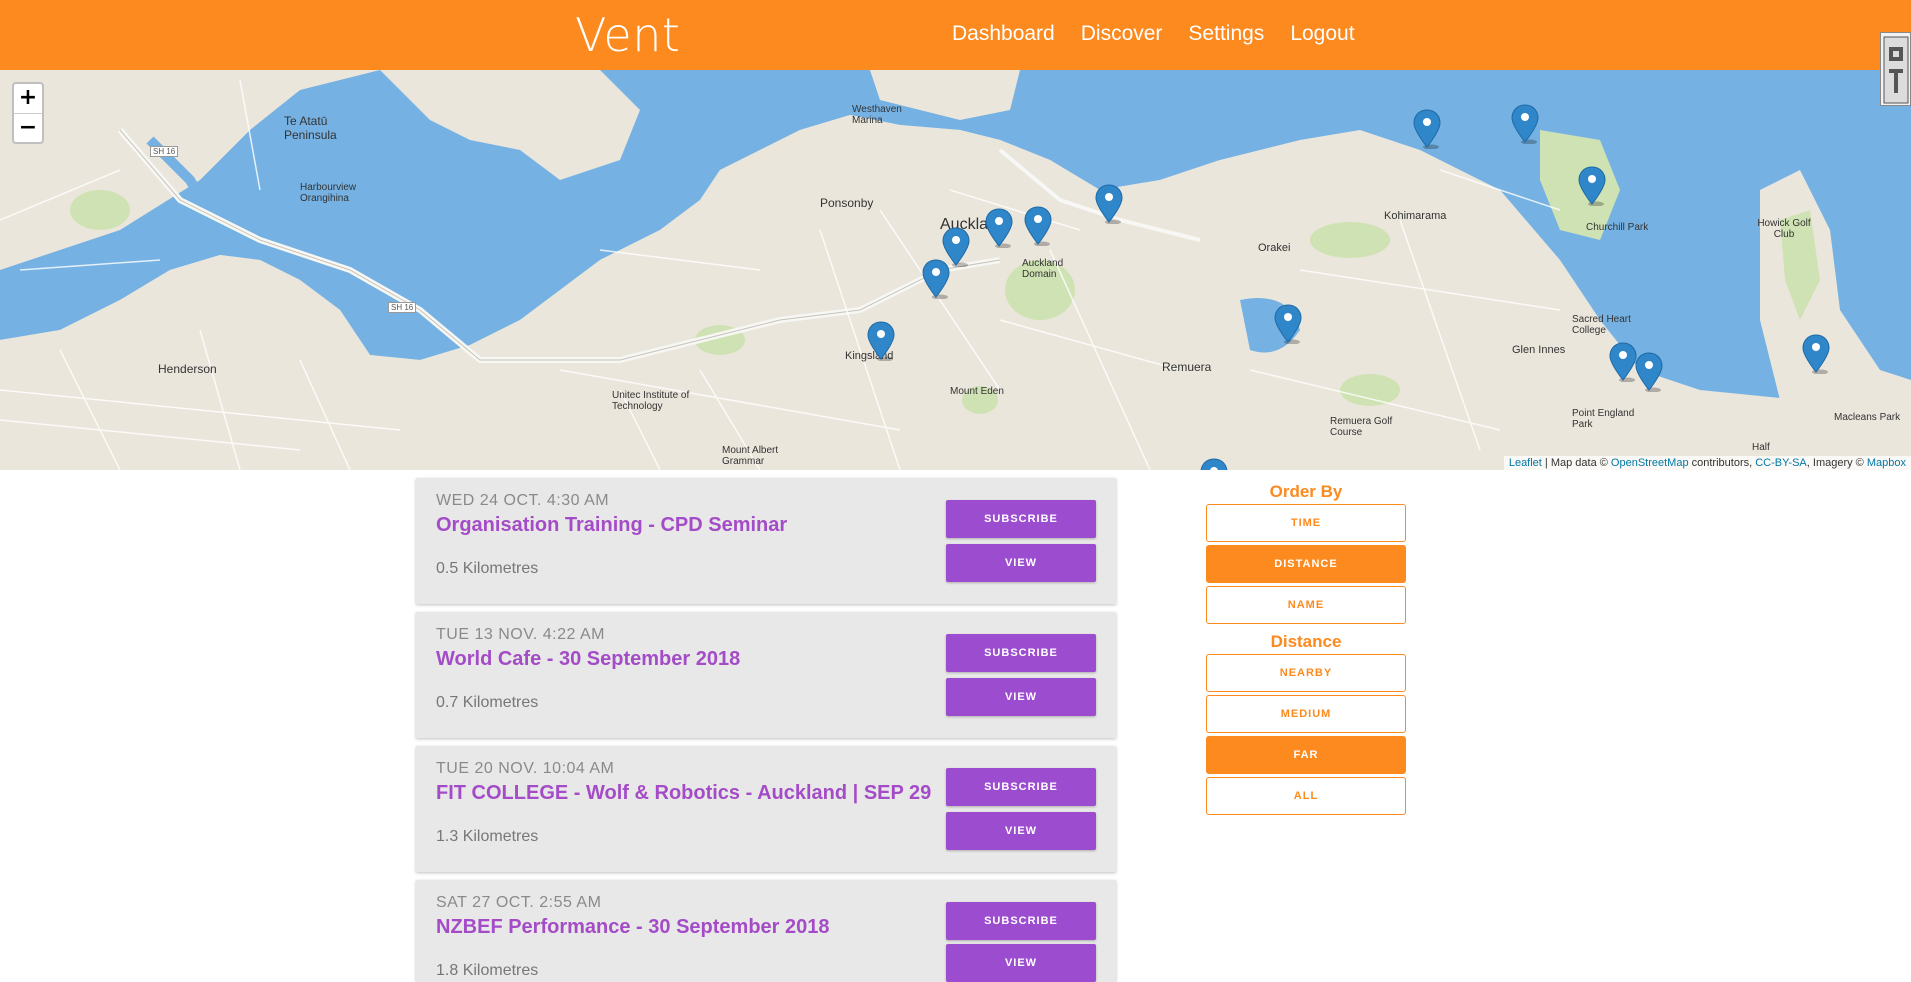 The height and width of the screenshot is (982, 1911). I want to click on event-date: SAT 27 OCT. 2:55 AM, so click(519, 902).